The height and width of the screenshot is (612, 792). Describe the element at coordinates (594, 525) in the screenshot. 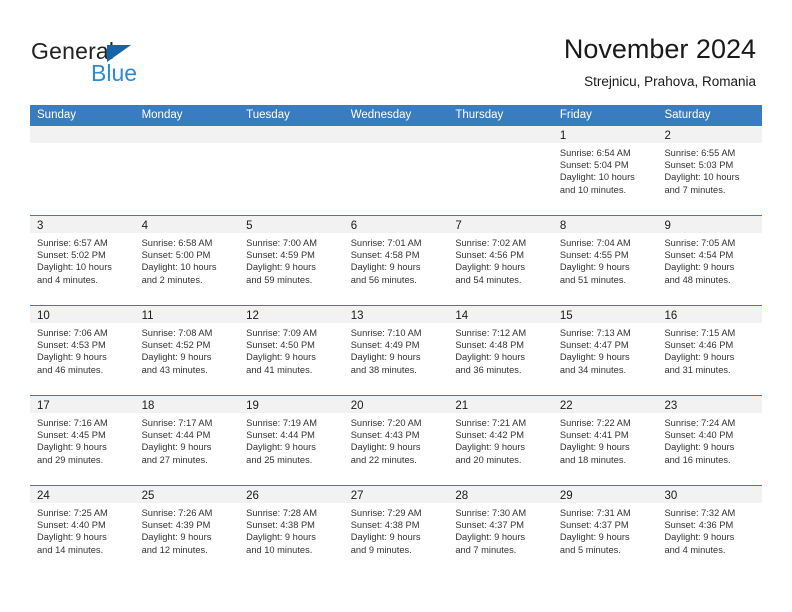

I see `day-info-line: Sunset: 4:37 PM` at that location.